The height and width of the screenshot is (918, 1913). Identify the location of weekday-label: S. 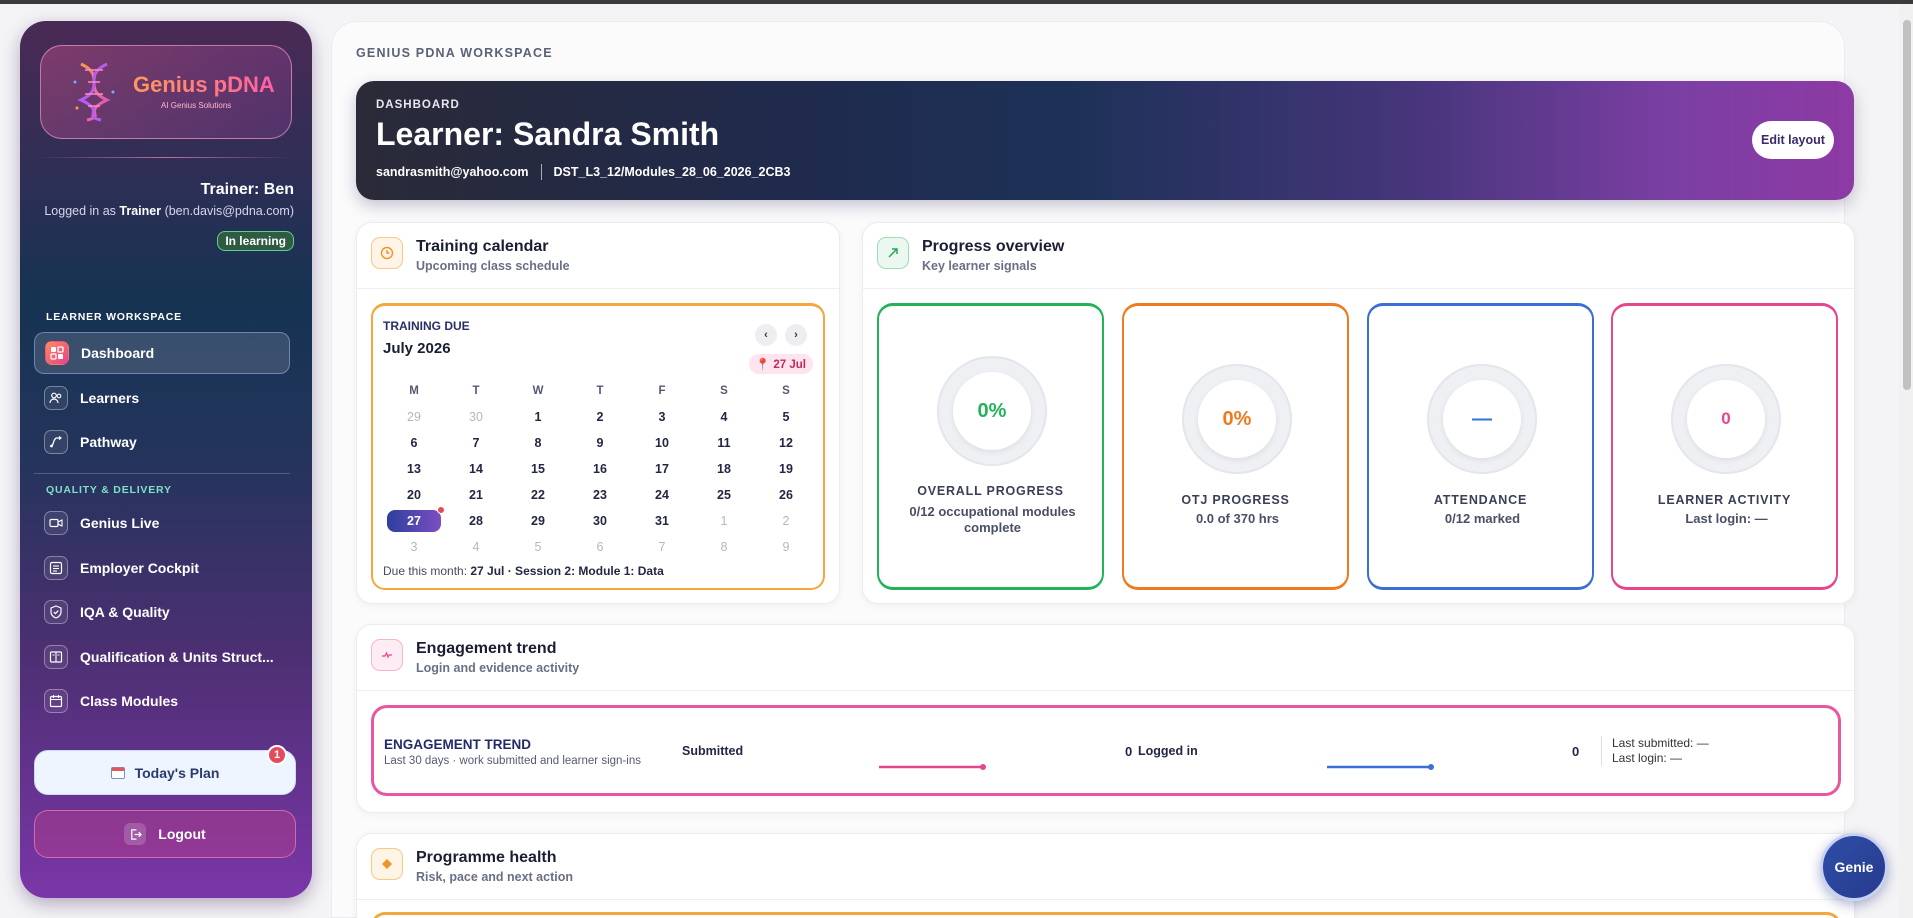
(724, 391).